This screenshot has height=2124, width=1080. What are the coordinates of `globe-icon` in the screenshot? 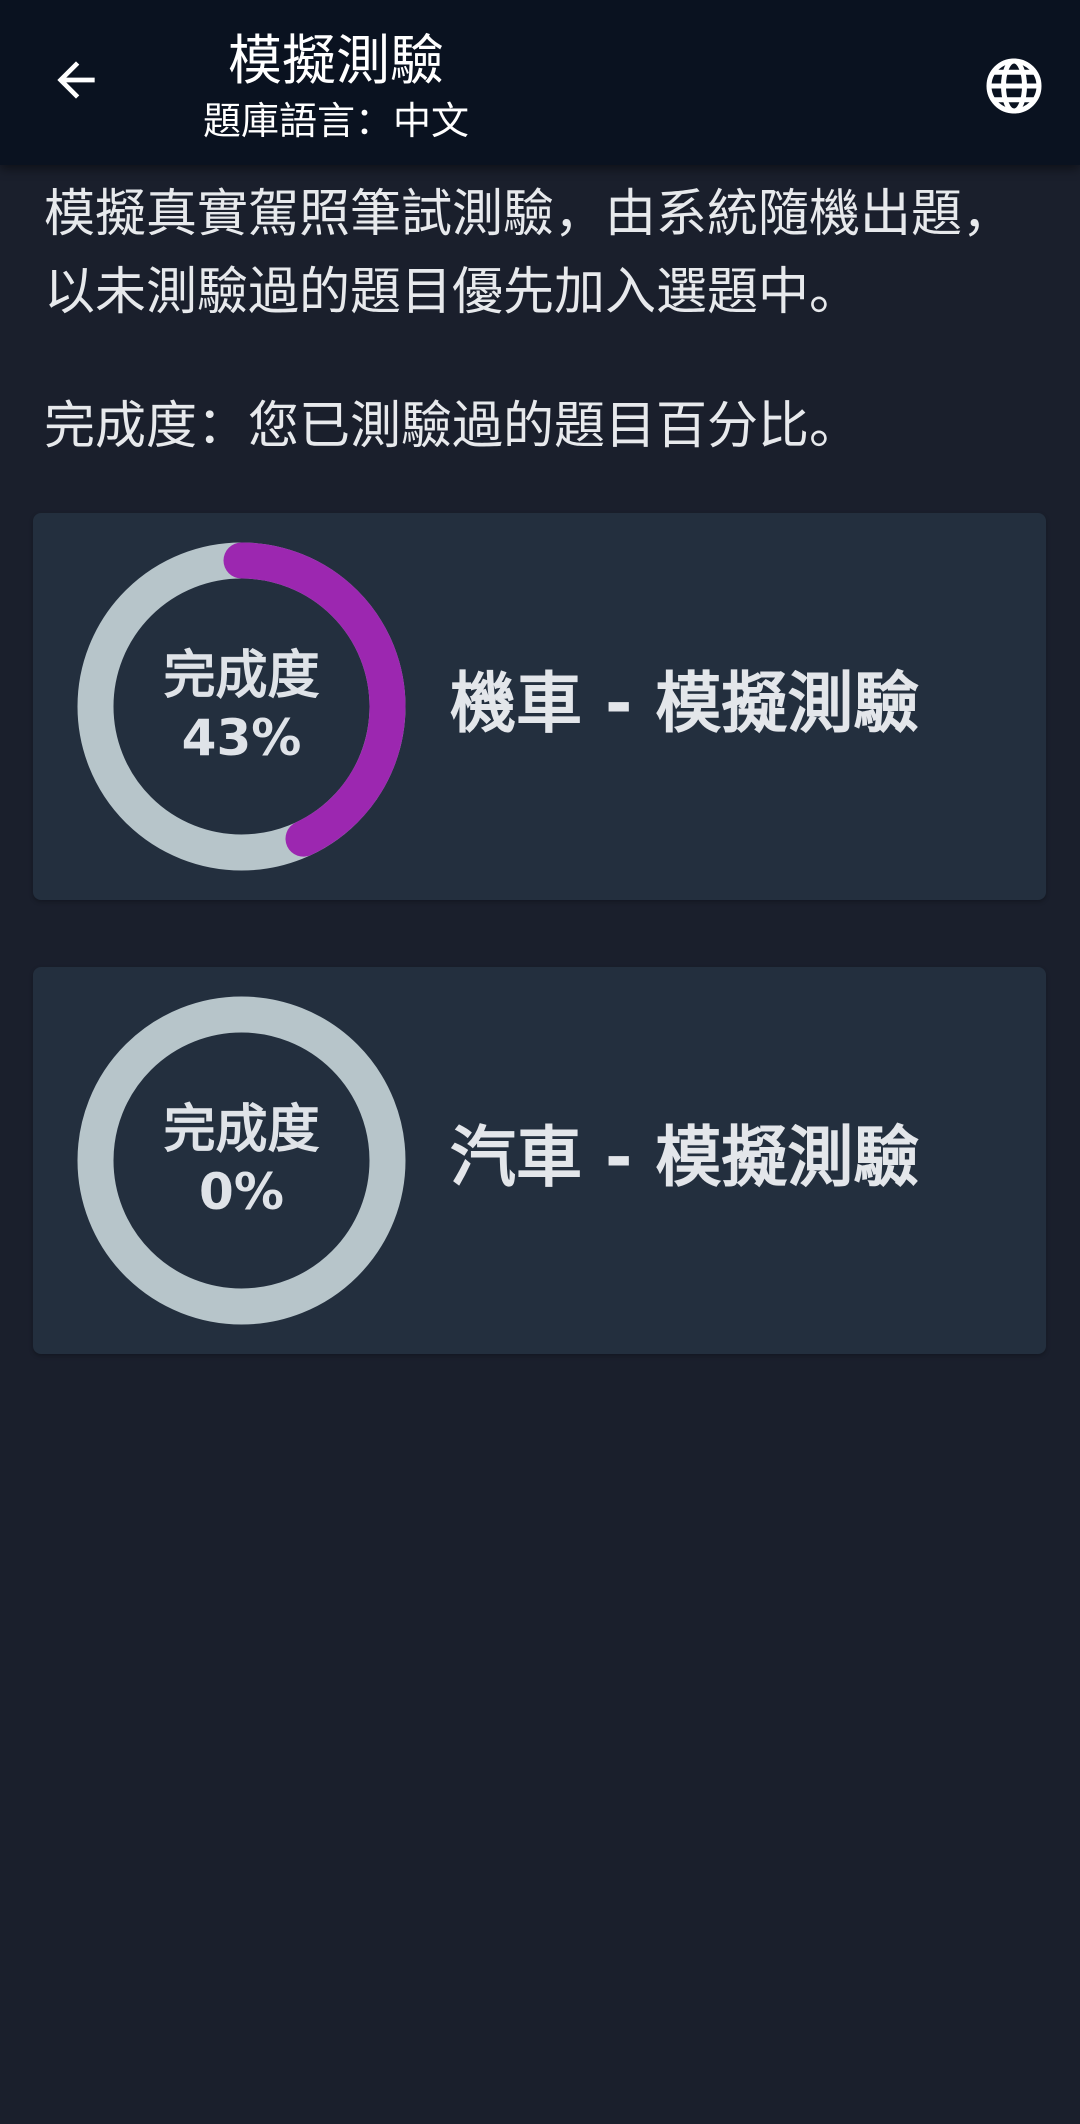 It's located at (1014, 88).